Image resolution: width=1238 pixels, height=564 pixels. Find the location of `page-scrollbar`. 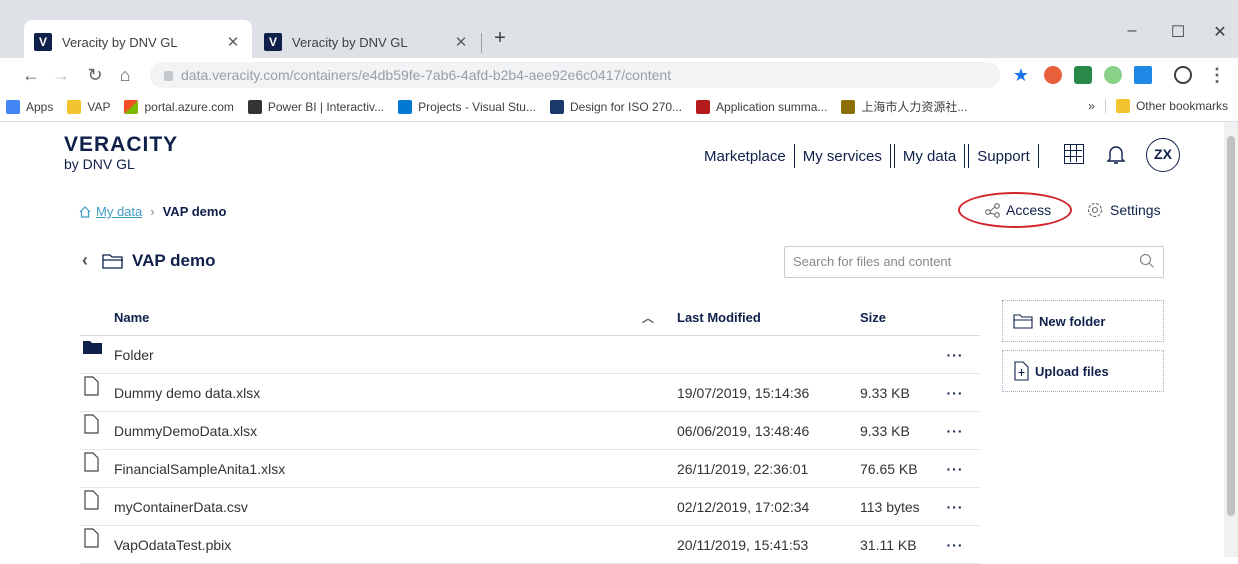

page-scrollbar is located at coordinates (1231, 339).